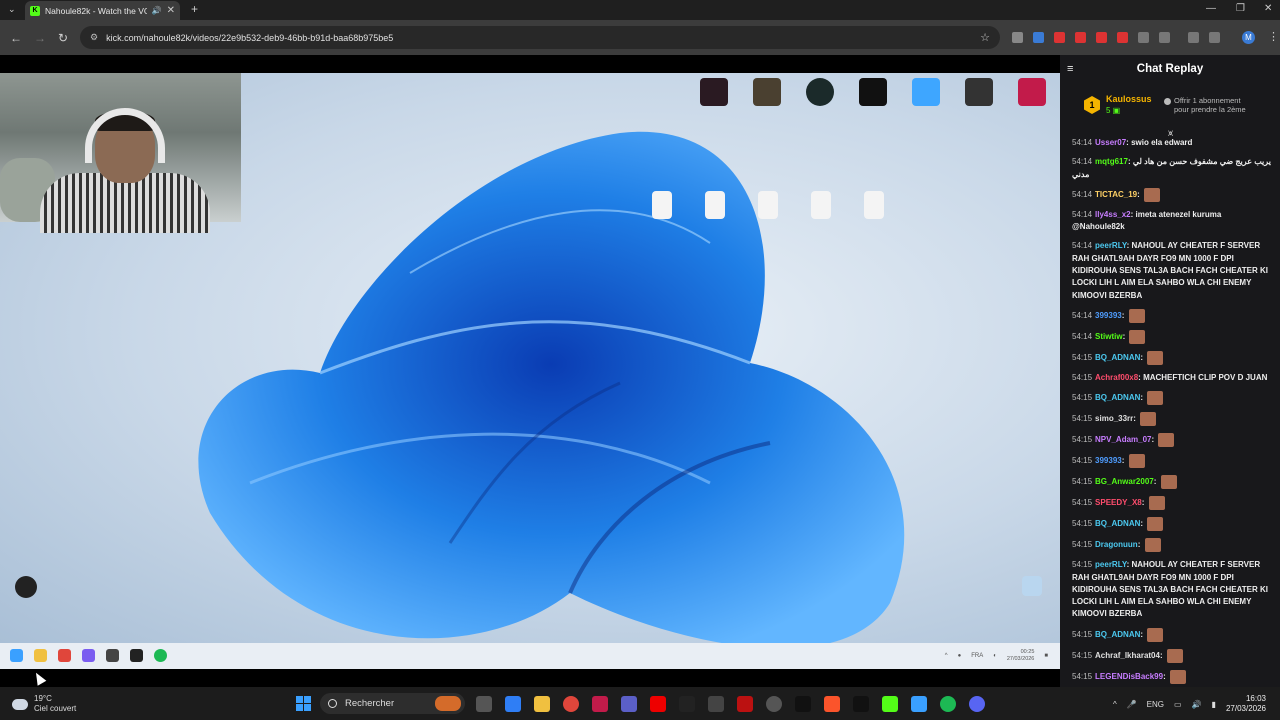  What do you see at coordinates (1246, 704) in the screenshot?
I see `clock: 16:03 27/03/2026` at bounding box center [1246, 704].